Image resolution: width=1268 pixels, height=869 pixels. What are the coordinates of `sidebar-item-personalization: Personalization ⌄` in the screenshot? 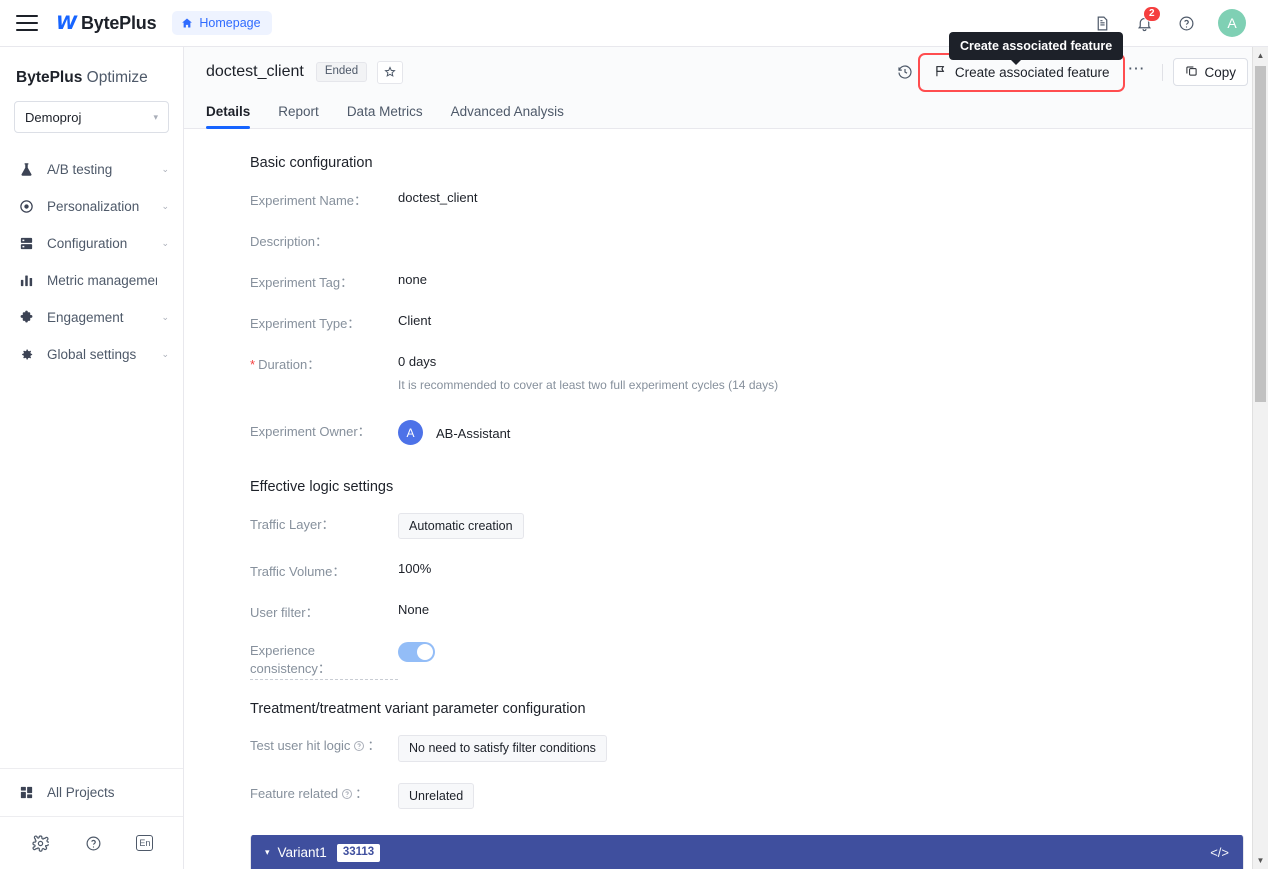 It's located at (91, 206).